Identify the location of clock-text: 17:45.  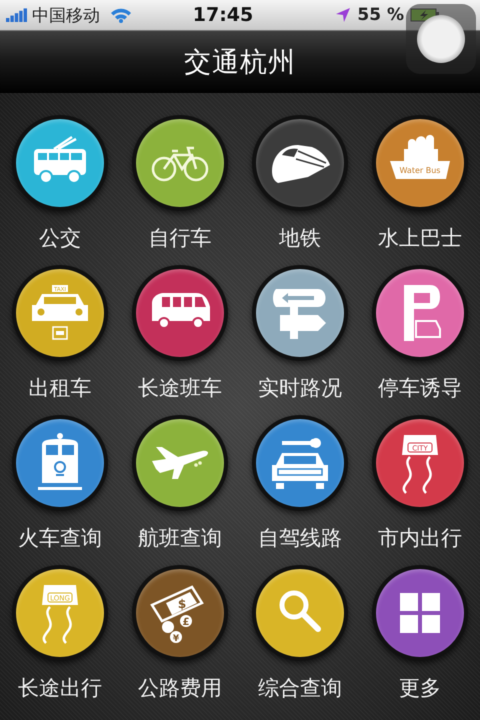
(223, 15).